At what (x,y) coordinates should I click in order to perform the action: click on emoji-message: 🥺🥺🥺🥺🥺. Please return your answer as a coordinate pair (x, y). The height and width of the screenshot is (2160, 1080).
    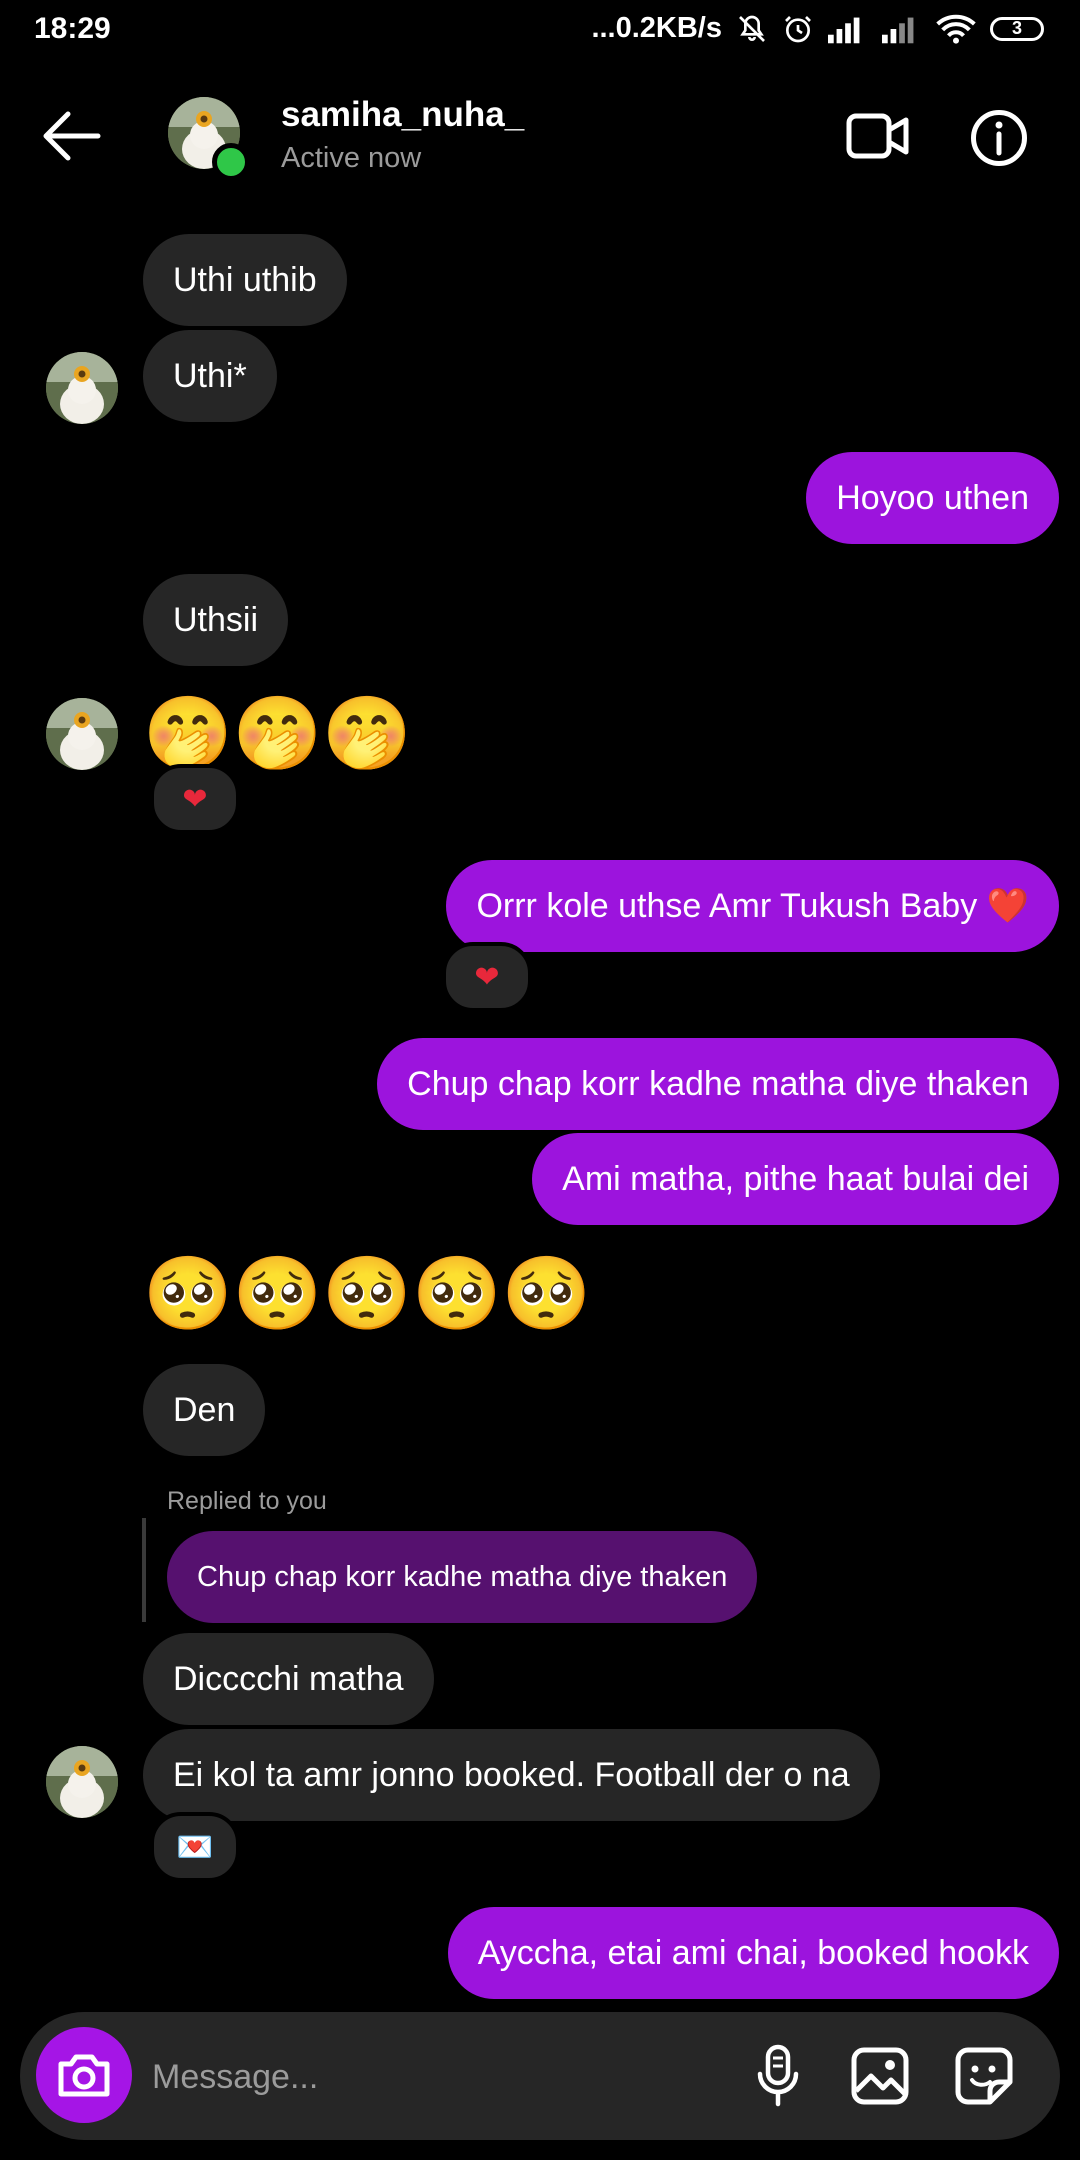
    Looking at the image, I should click on (367, 1294).